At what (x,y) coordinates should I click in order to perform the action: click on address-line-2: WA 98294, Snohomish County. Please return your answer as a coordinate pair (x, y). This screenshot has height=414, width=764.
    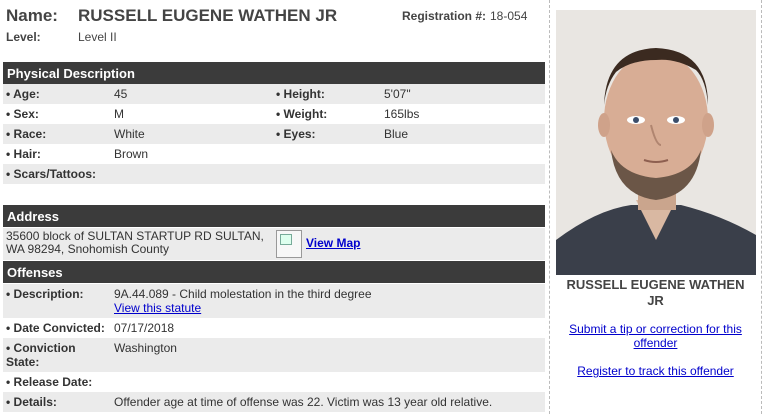
    Looking at the image, I should click on (87, 249).